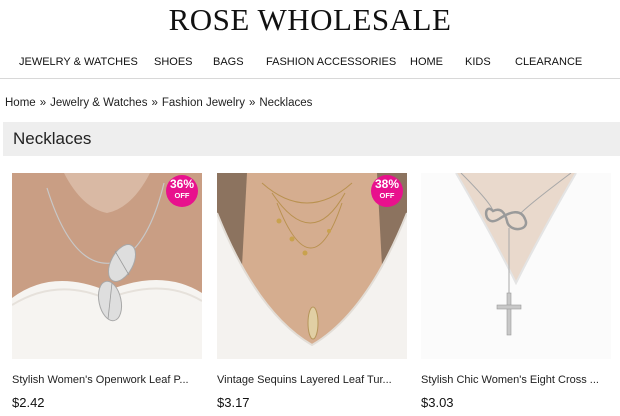 This screenshot has height=416, width=620. Describe the element at coordinates (78, 62) in the screenshot. I see `nav-jewelry-watches: JEWELRY & WATCHES` at that location.